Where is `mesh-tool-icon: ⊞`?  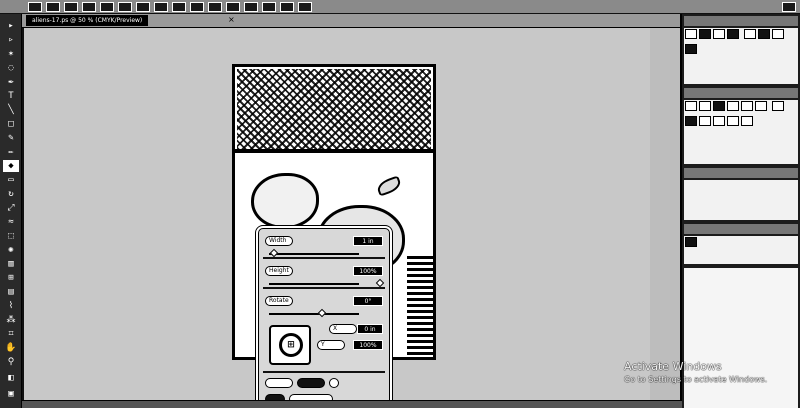 mesh-tool-icon: ⊞ is located at coordinates (11, 278).